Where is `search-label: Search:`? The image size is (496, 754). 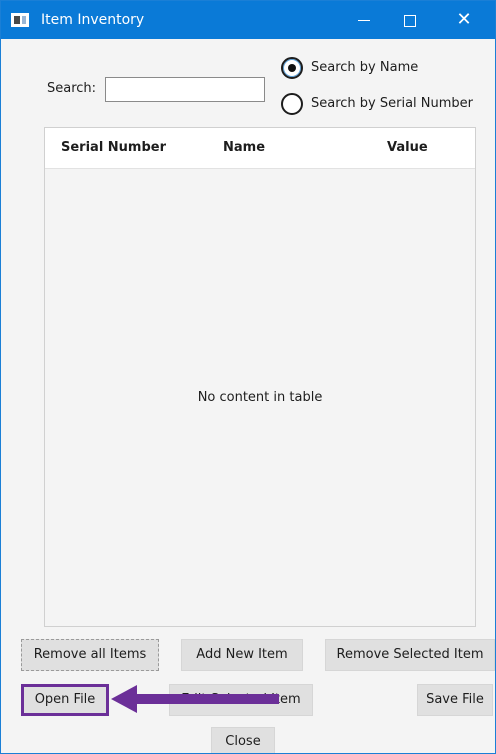 search-label: Search: is located at coordinates (72, 88).